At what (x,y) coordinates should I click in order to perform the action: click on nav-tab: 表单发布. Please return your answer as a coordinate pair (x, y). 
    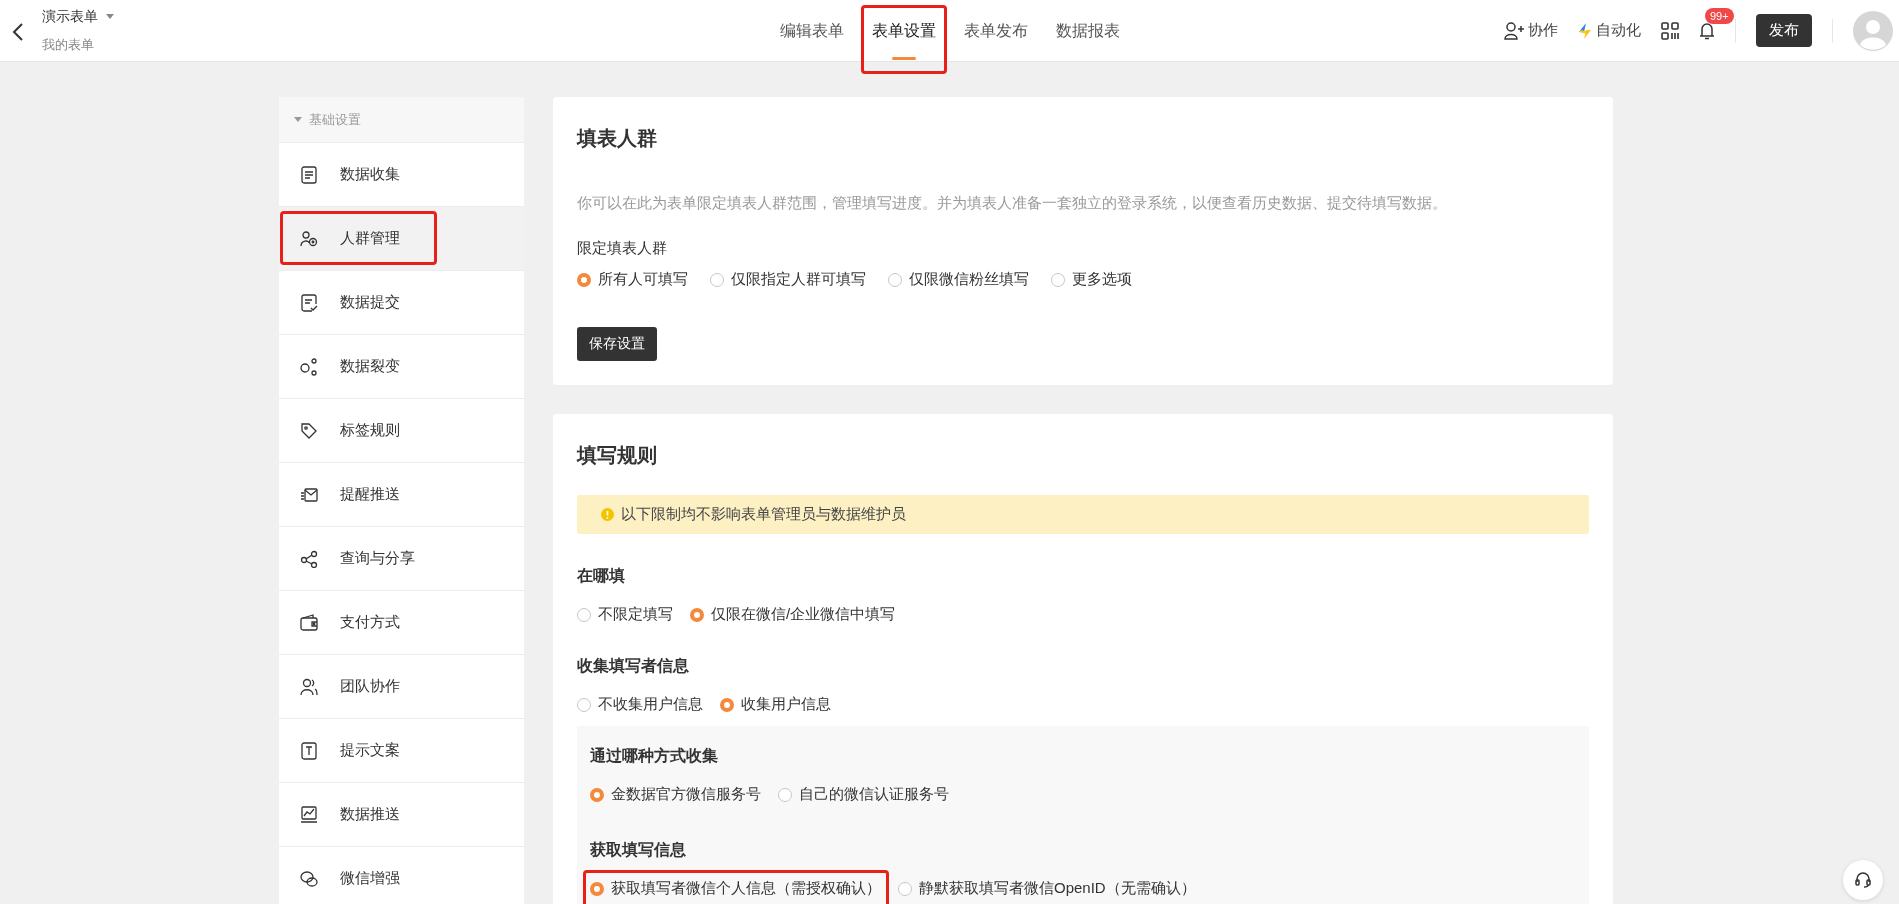
    Looking at the image, I should click on (995, 31).